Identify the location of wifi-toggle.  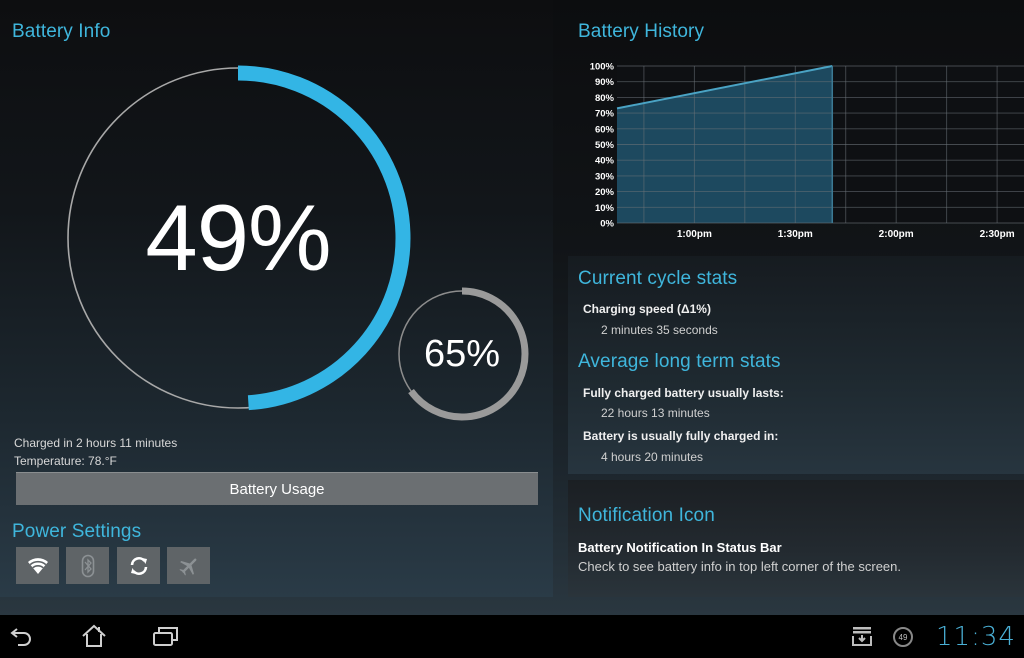
(37, 565).